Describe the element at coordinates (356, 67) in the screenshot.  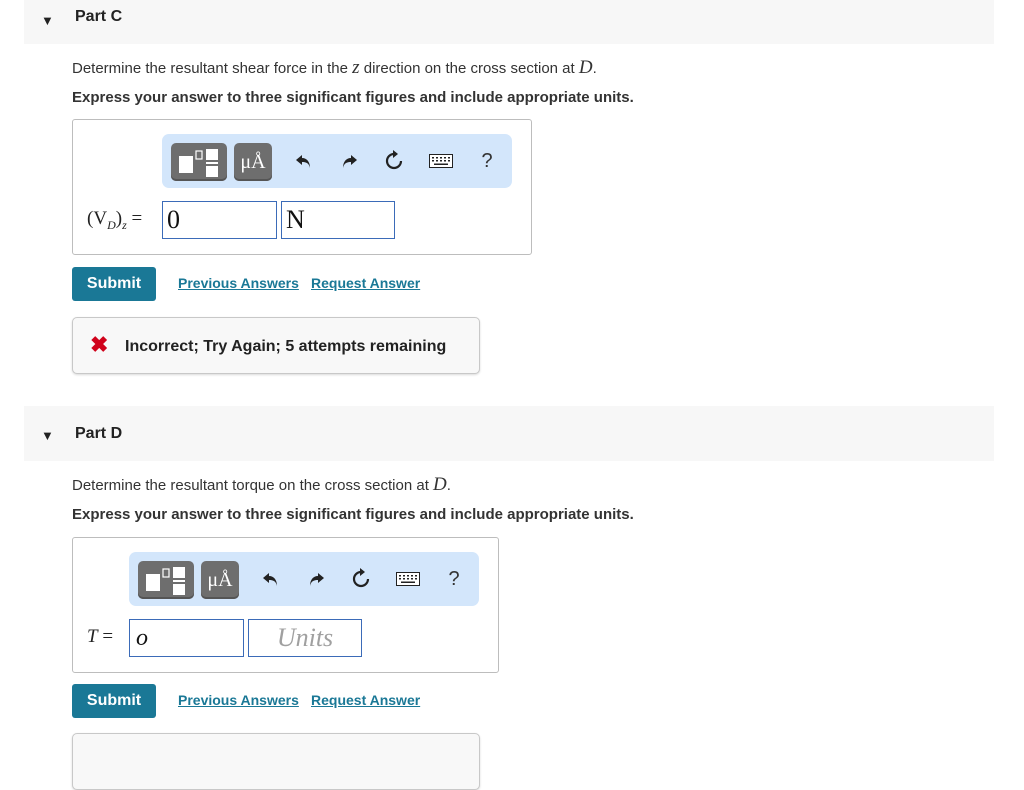
I see `math-variable: z` at that location.